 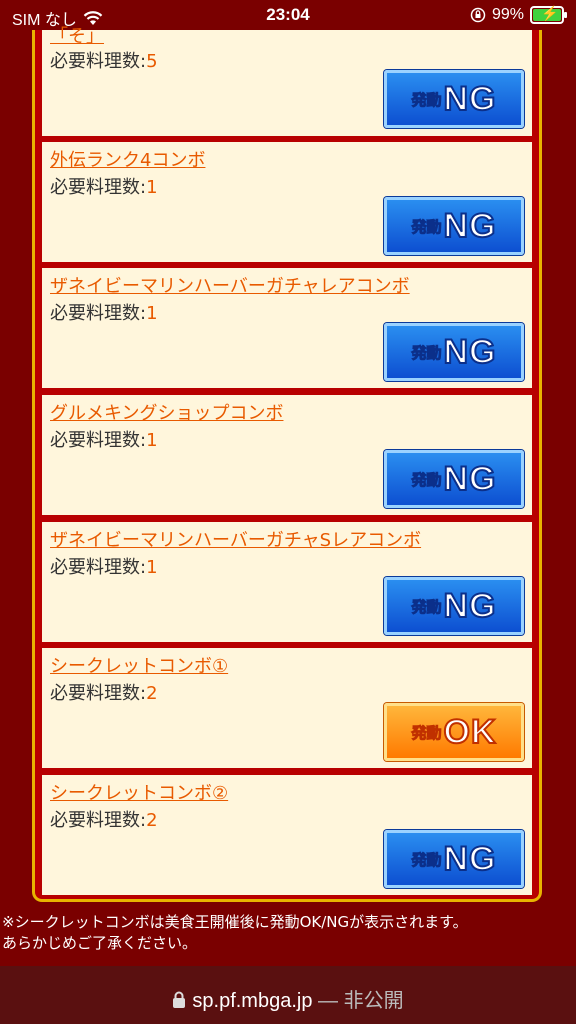 I want to click on lock-icon, so click(x=179, y=999).